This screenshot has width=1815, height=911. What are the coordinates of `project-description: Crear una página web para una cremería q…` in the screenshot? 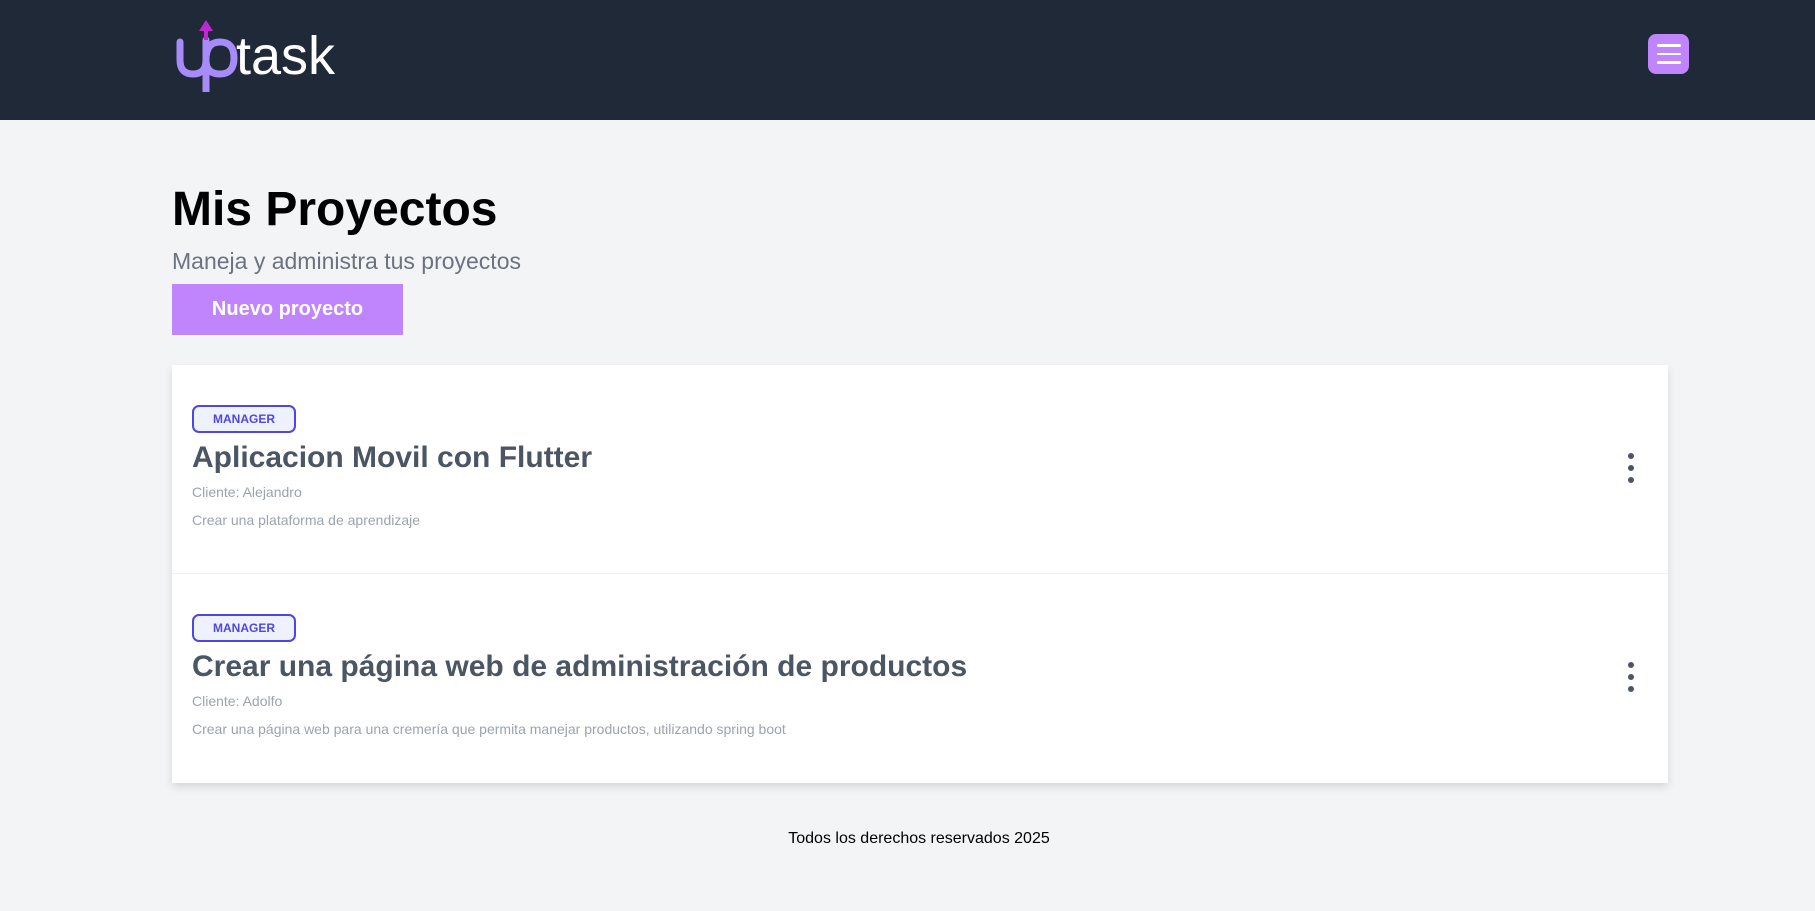 It's located at (489, 729).